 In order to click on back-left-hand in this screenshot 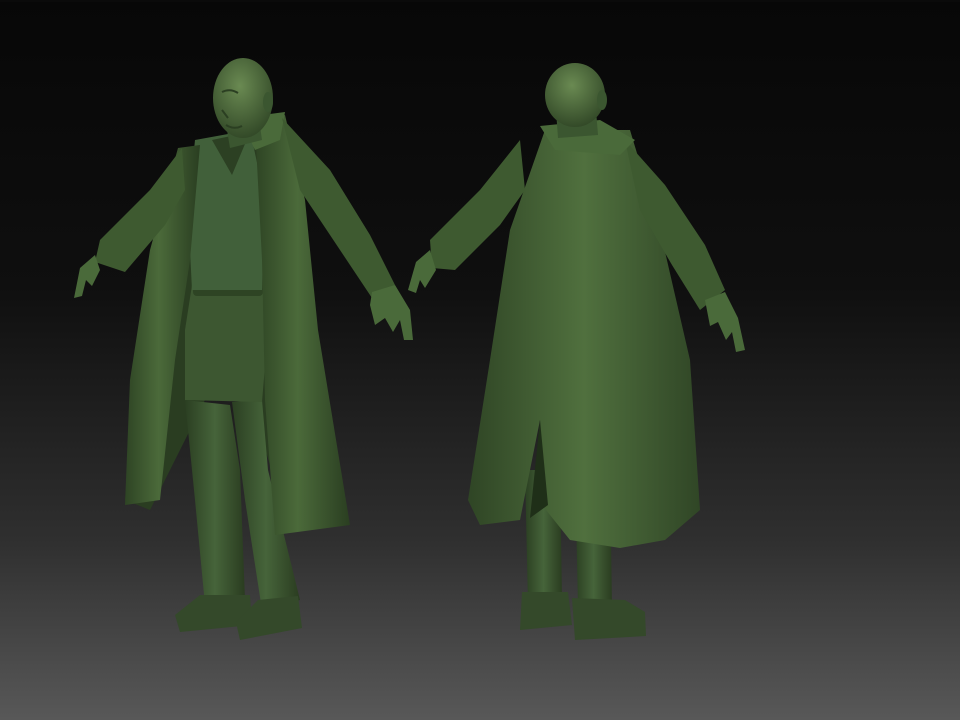, I will do `click(422, 271)`.